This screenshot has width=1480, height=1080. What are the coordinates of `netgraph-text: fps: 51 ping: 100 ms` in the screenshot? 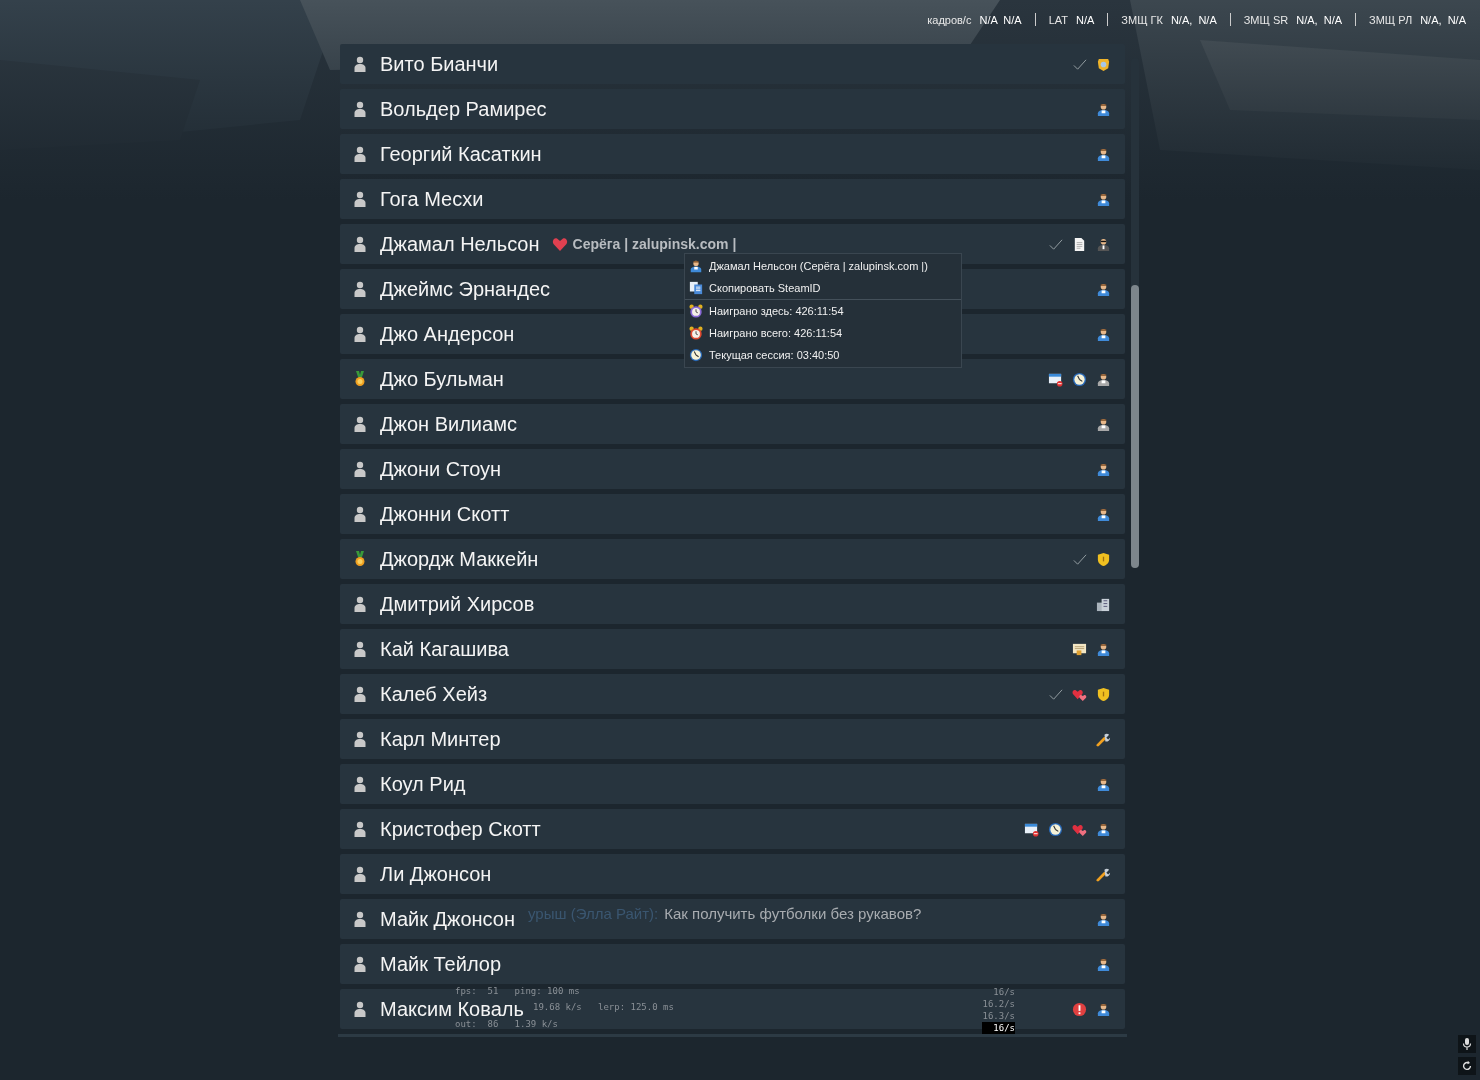 It's located at (517, 991).